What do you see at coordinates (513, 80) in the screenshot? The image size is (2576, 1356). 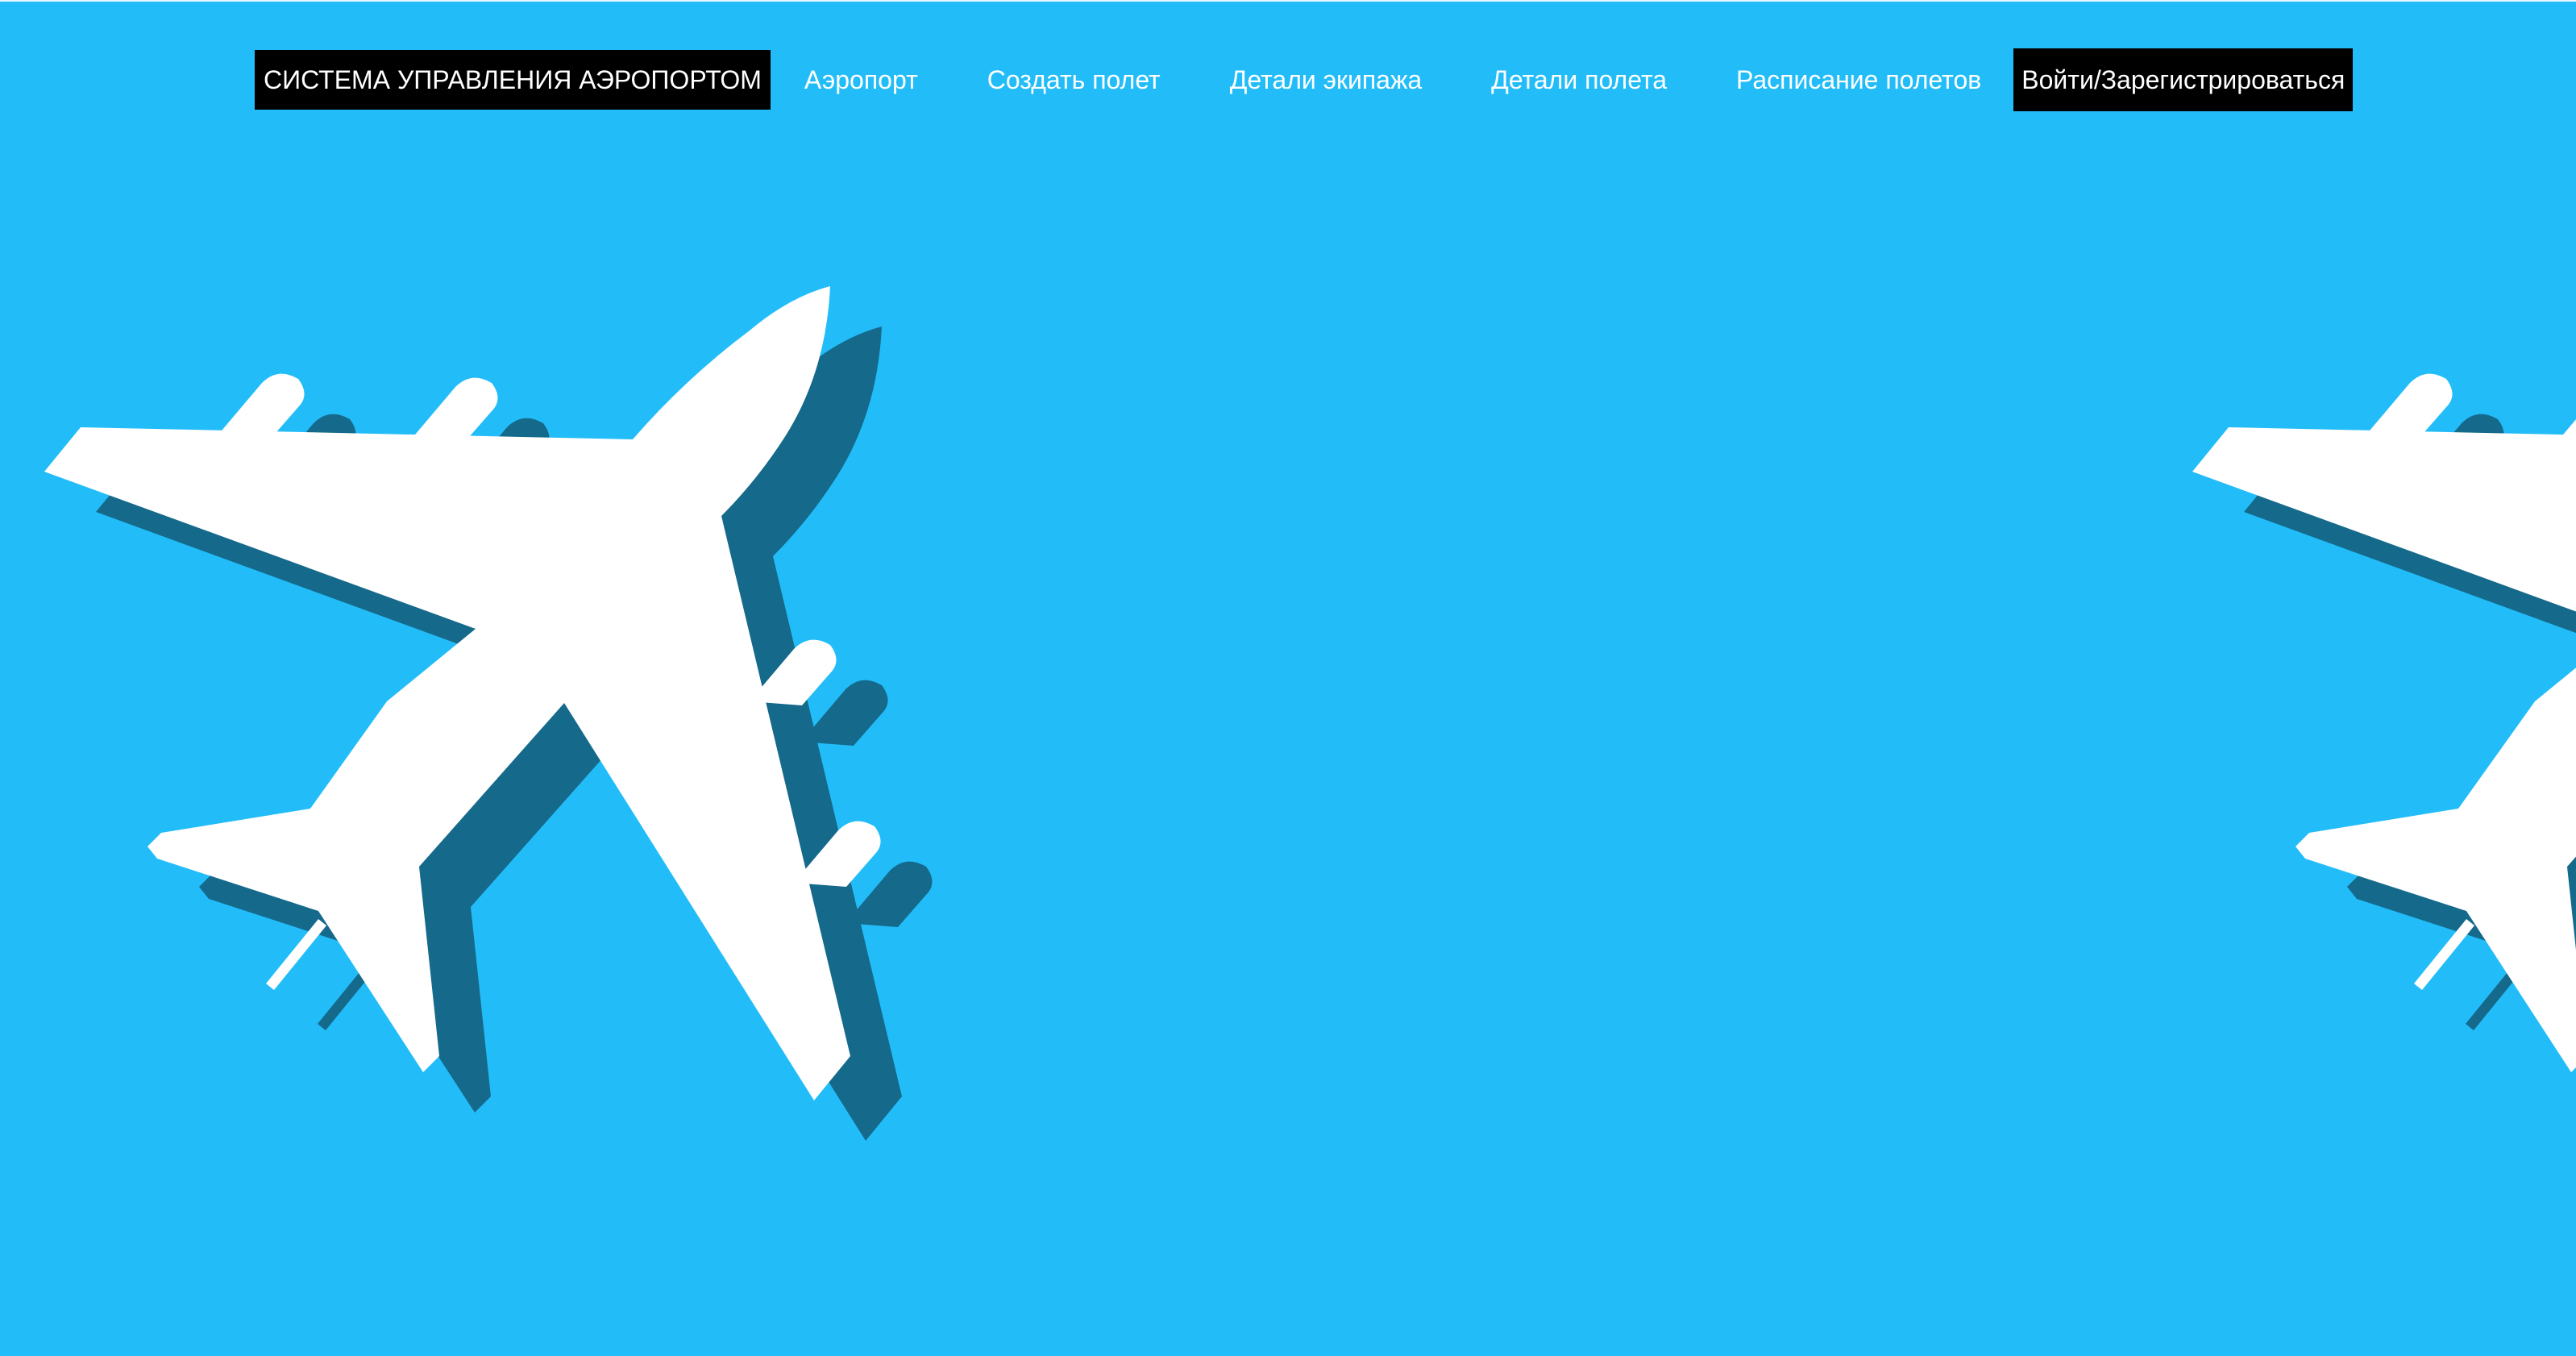 I see `brand-title: СИСТЕМА УПРАВЛЕНИЯ АЭРОПОРТОМ` at bounding box center [513, 80].